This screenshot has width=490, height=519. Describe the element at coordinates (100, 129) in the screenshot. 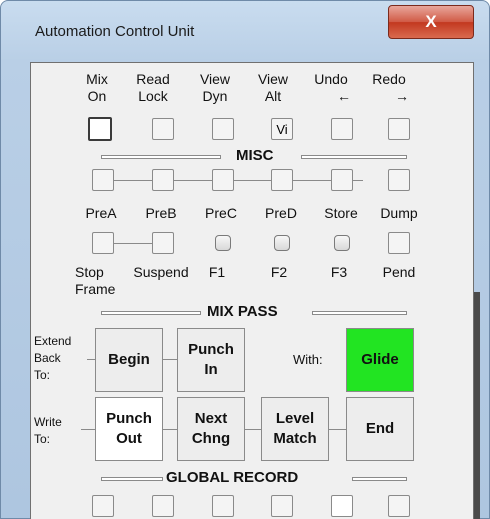

I see `mix-on-button` at that location.